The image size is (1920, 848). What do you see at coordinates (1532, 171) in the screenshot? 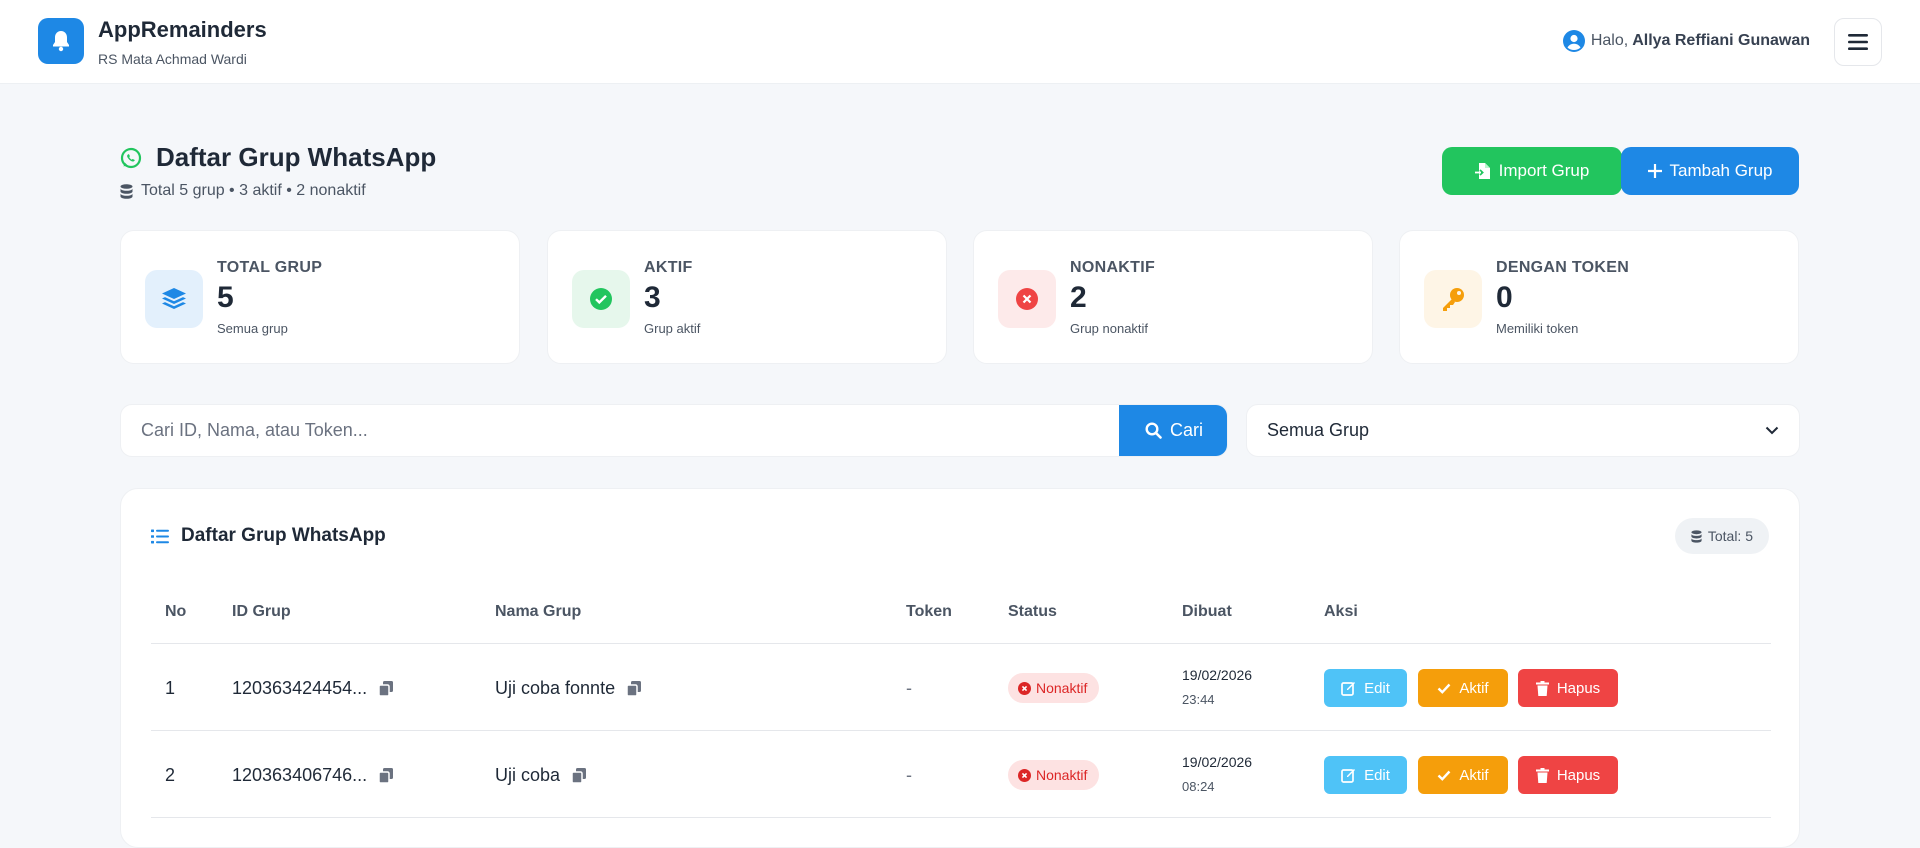
I see `import-grup-button: Import Grup` at bounding box center [1532, 171].